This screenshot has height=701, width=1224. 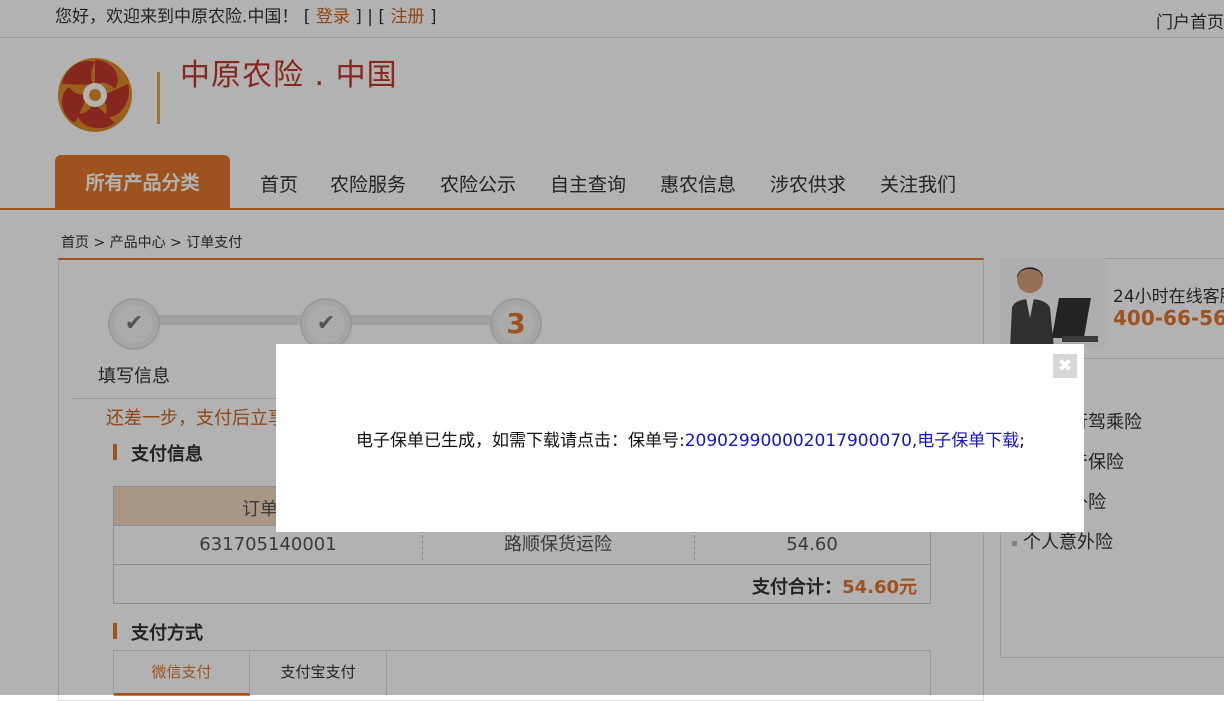 I want to click on close-icon: ✖, so click(x=1065, y=366).